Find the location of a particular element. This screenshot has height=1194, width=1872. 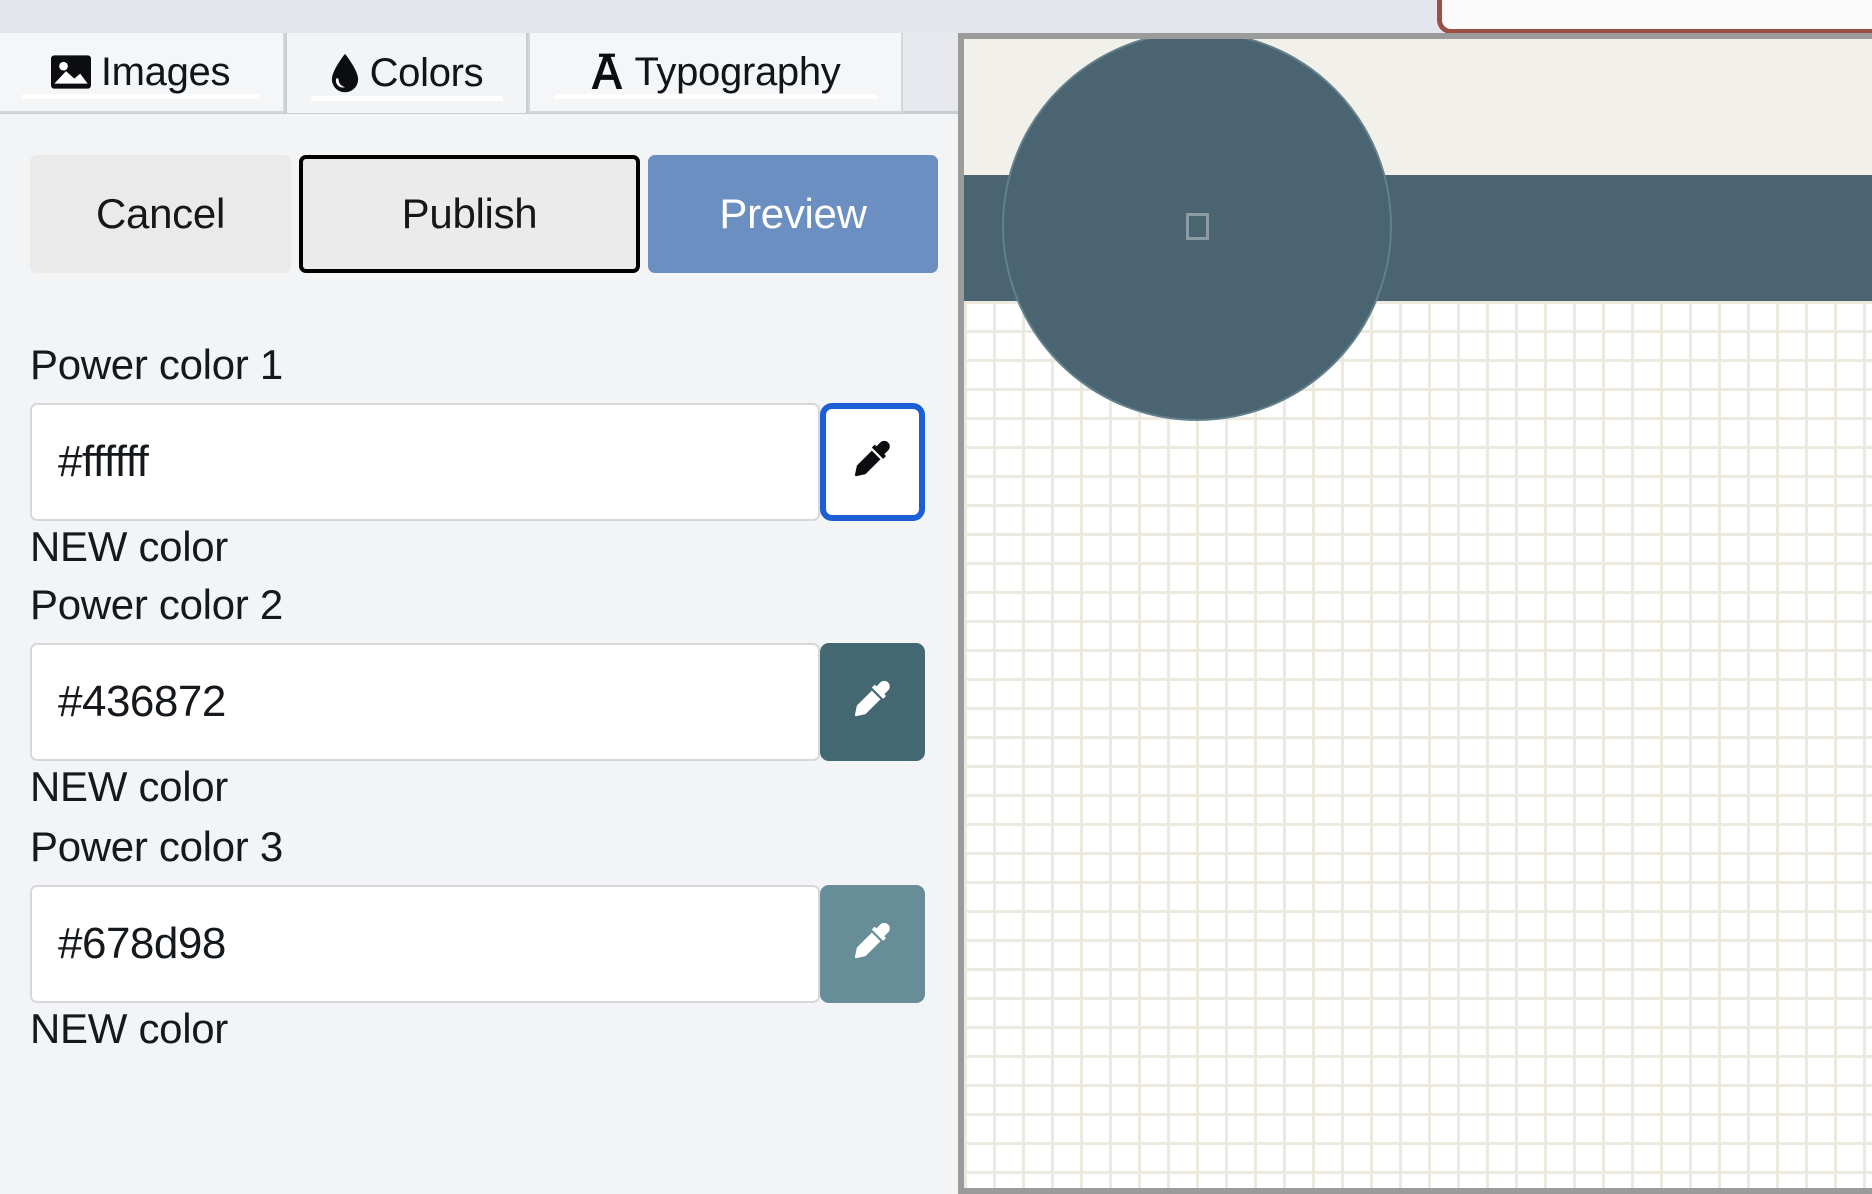

color-field-3-label: Power color 3 is located at coordinates (156, 846).